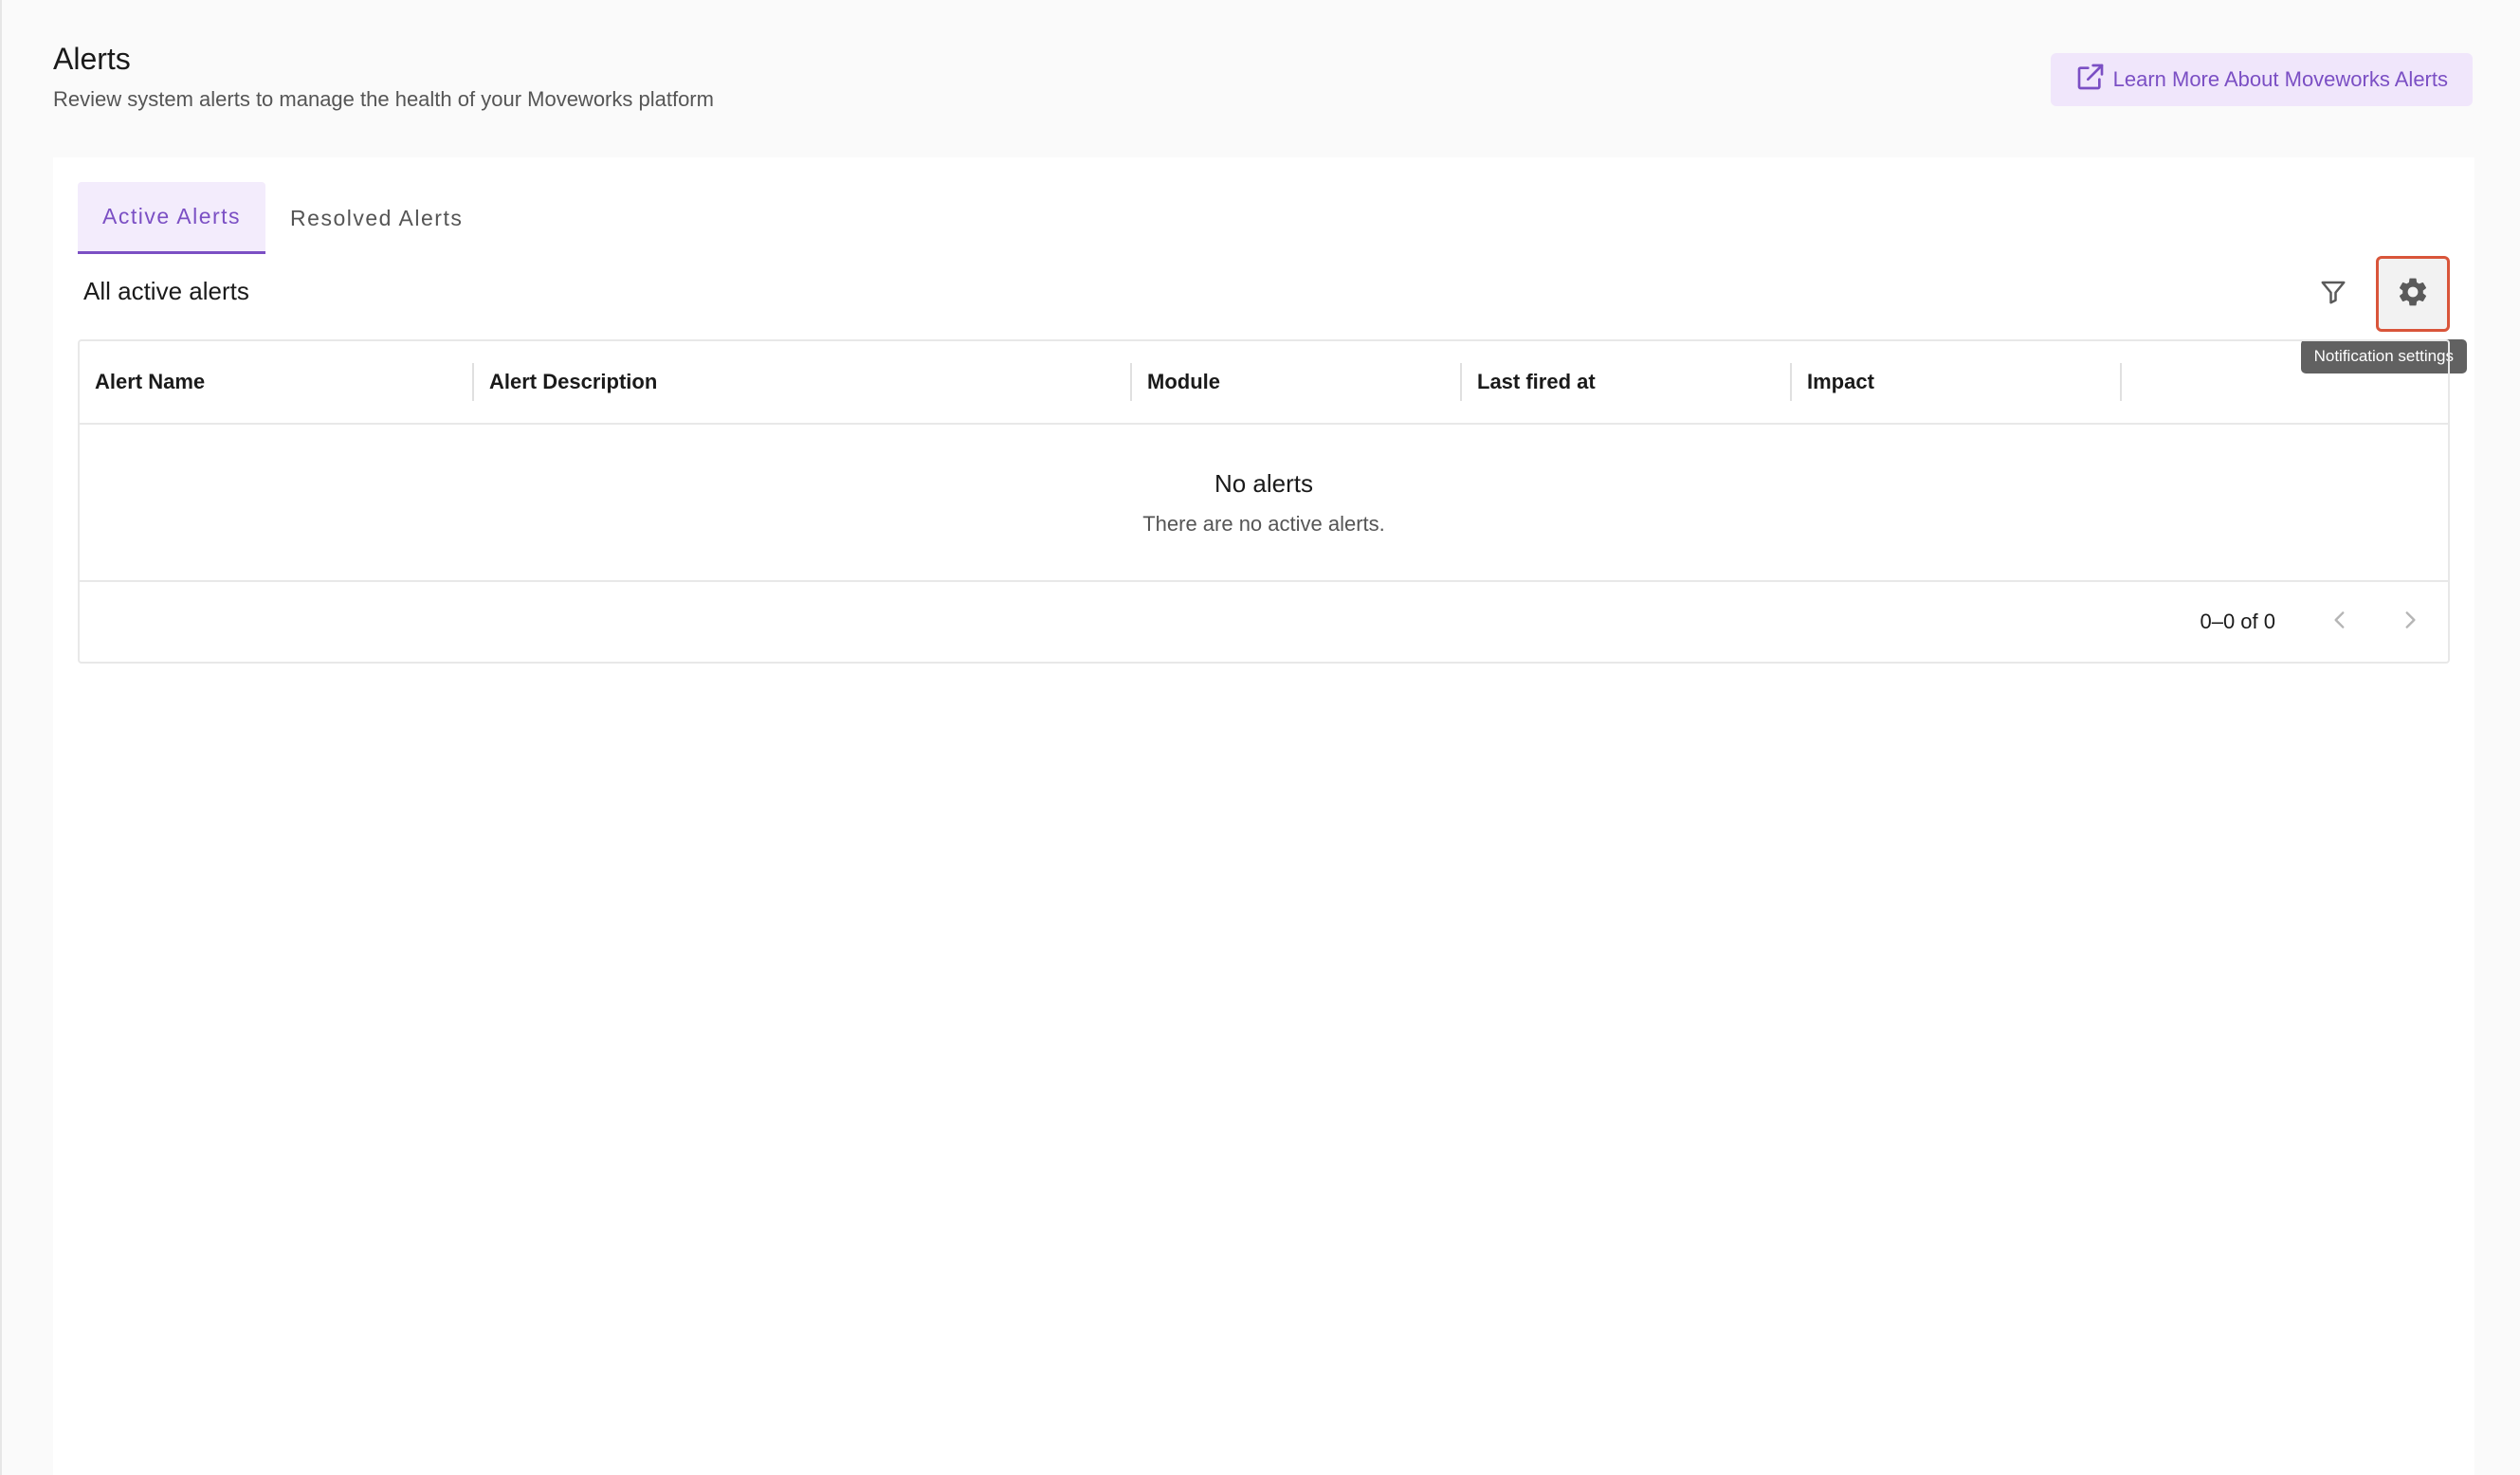 Image resolution: width=2520 pixels, height=1475 pixels. Describe the element at coordinates (172, 218) in the screenshot. I see `tab-active-alerts: Active Alerts` at that location.